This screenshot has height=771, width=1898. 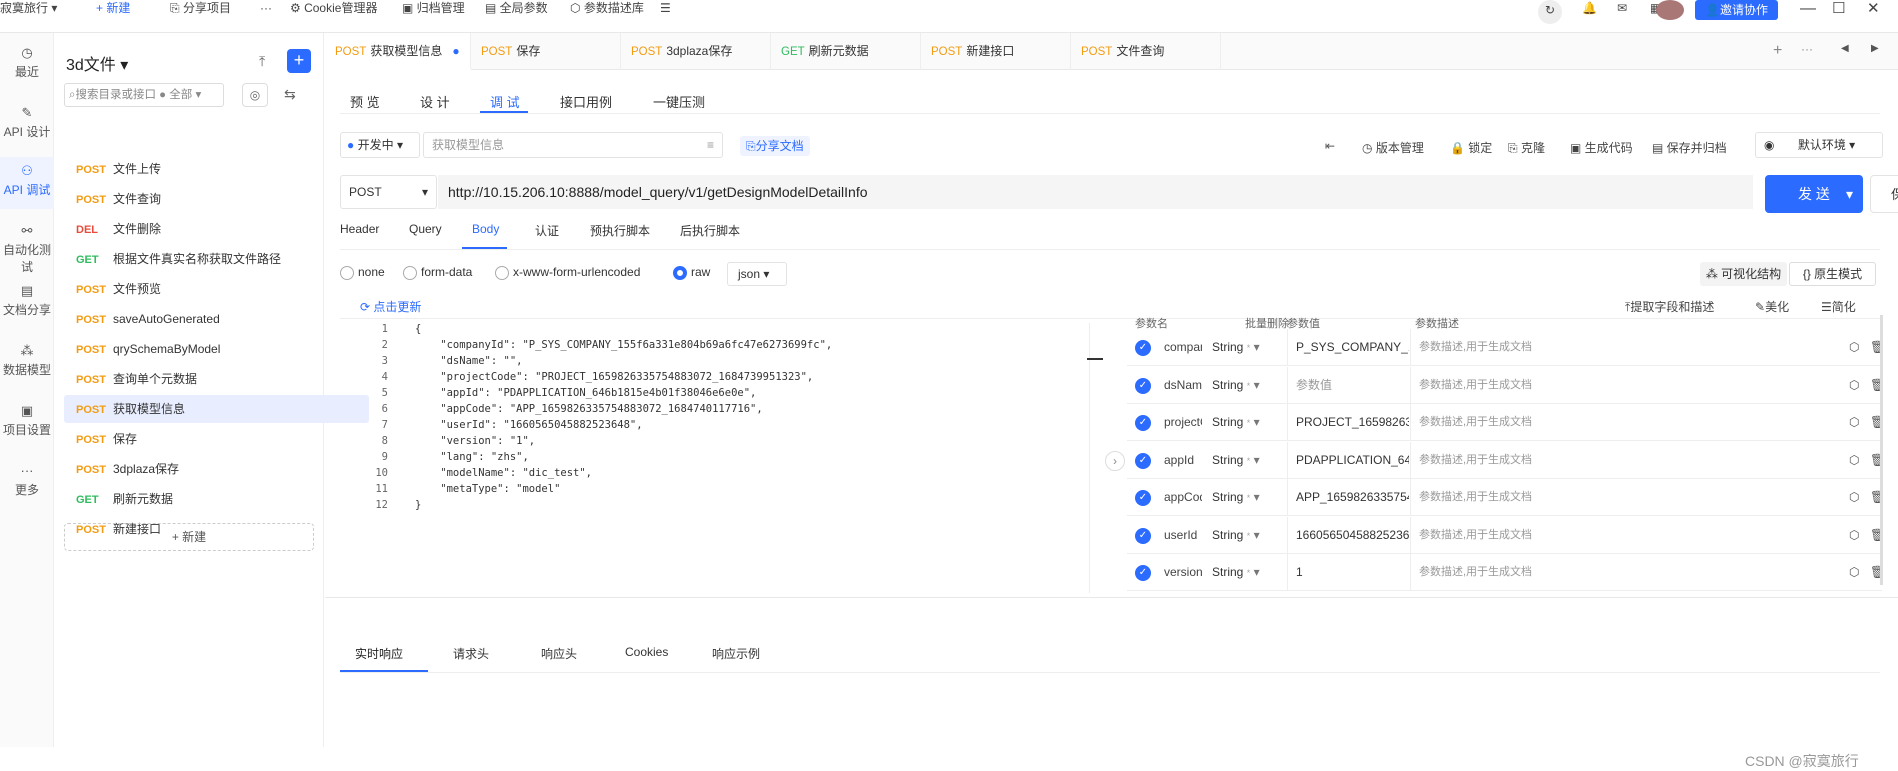 I want to click on simplify-button: ☰简化, so click(x=1838, y=306).